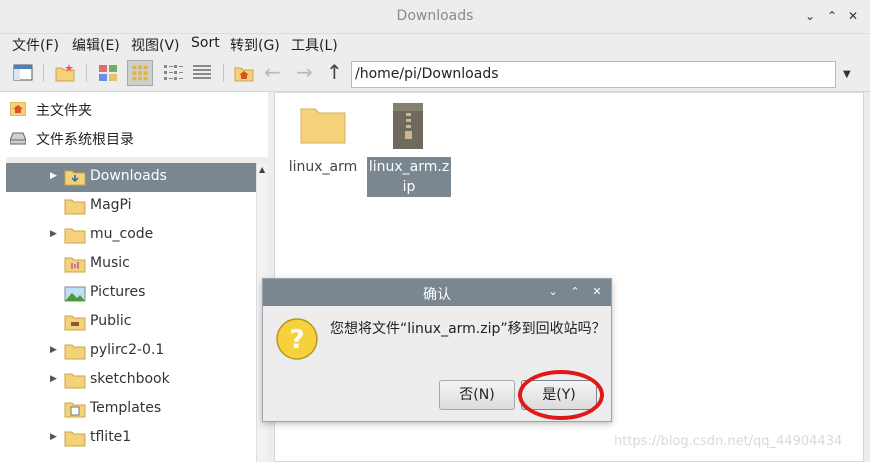 The width and height of the screenshot is (870, 462). Describe the element at coordinates (75, 294) in the screenshot. I see `pictures-folder-icon` at that location.